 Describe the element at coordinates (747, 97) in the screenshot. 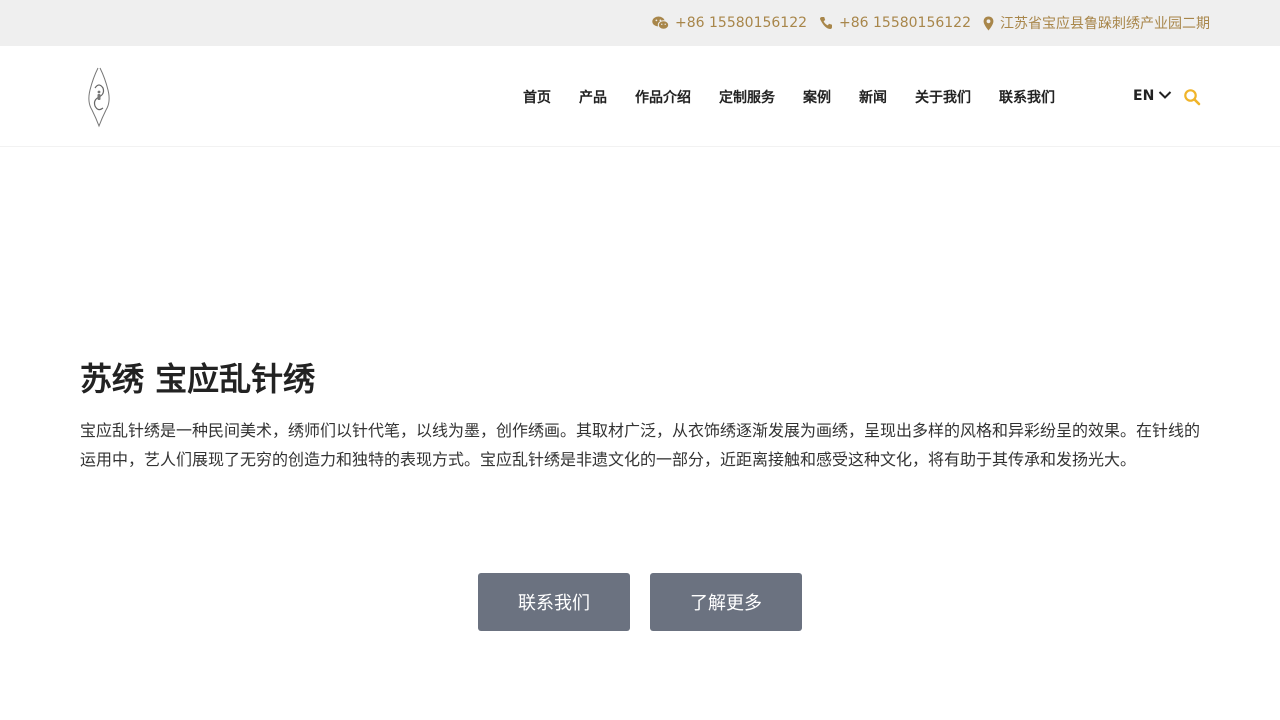

I see `nav-item-custom-service: 定制服务` at that location.